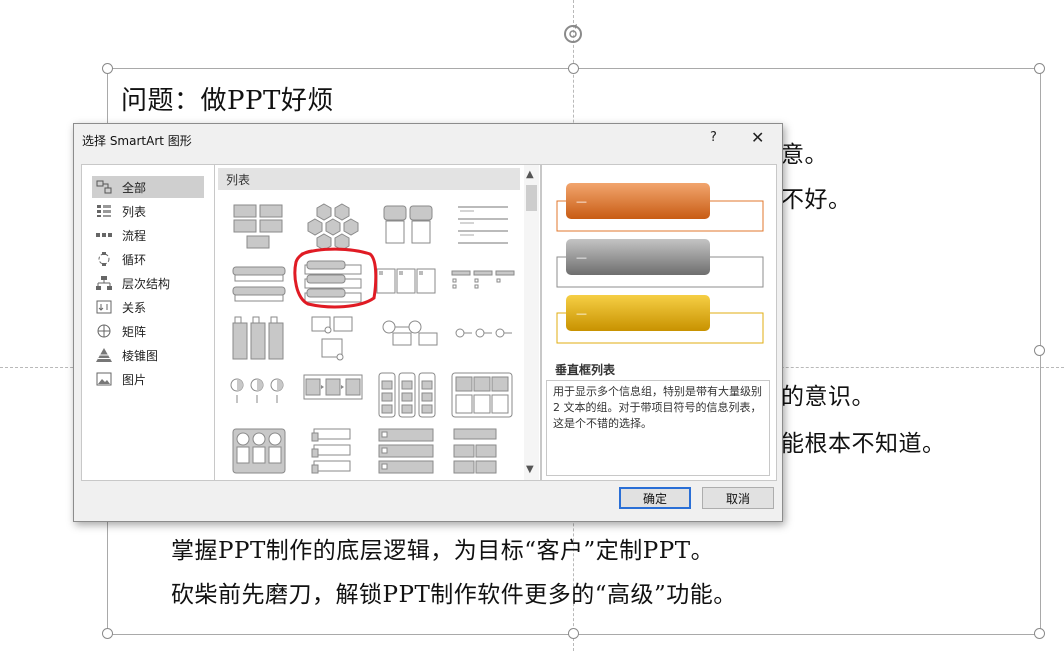  I want to click on category-relationship: 关系, so click(148, 307).